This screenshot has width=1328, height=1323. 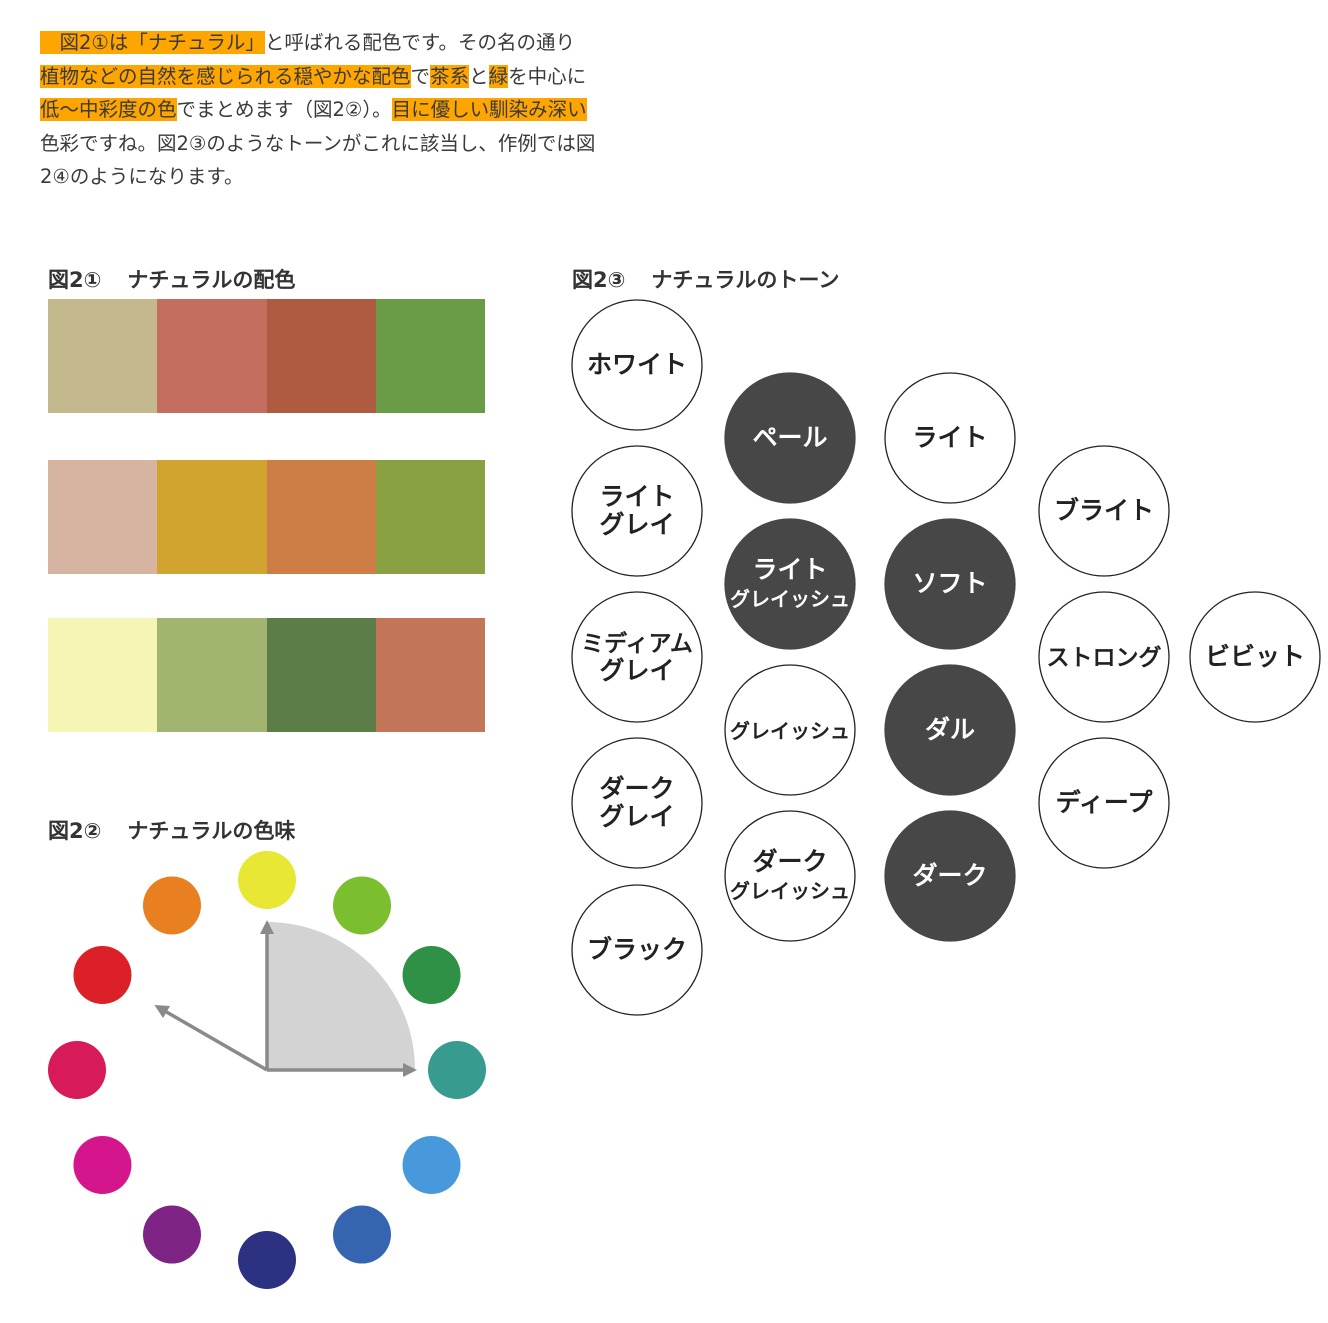 What do you see at coordinates (745, 280) in the screenshot?
I see `figure3-title: ナチュラルのトーン` at bounding box center [745, 280].